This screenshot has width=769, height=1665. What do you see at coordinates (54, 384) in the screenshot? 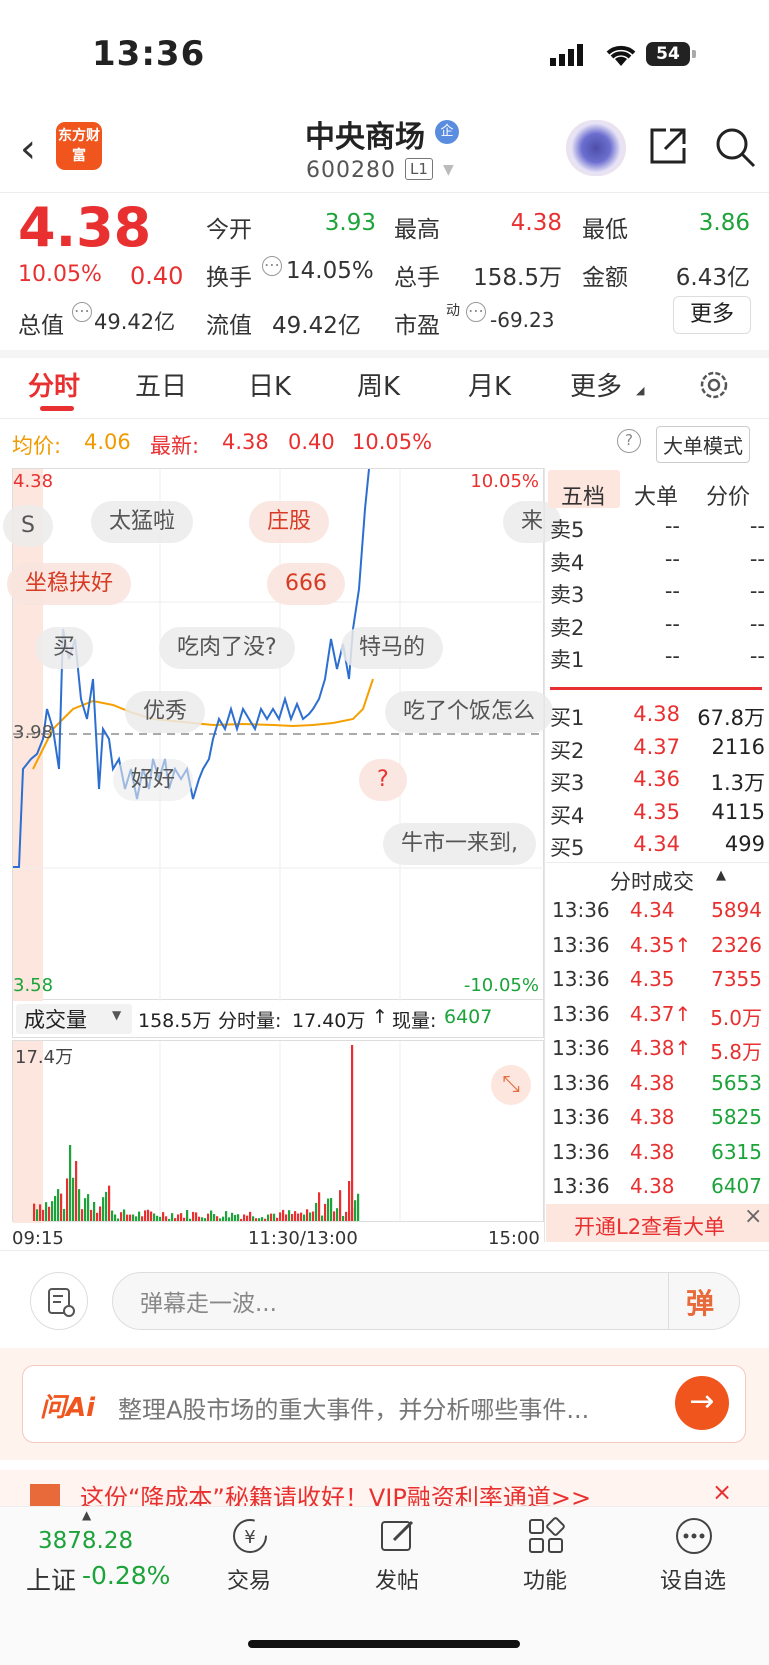
I see `tab-intraday: 分时` at bounding box center [54, 384].